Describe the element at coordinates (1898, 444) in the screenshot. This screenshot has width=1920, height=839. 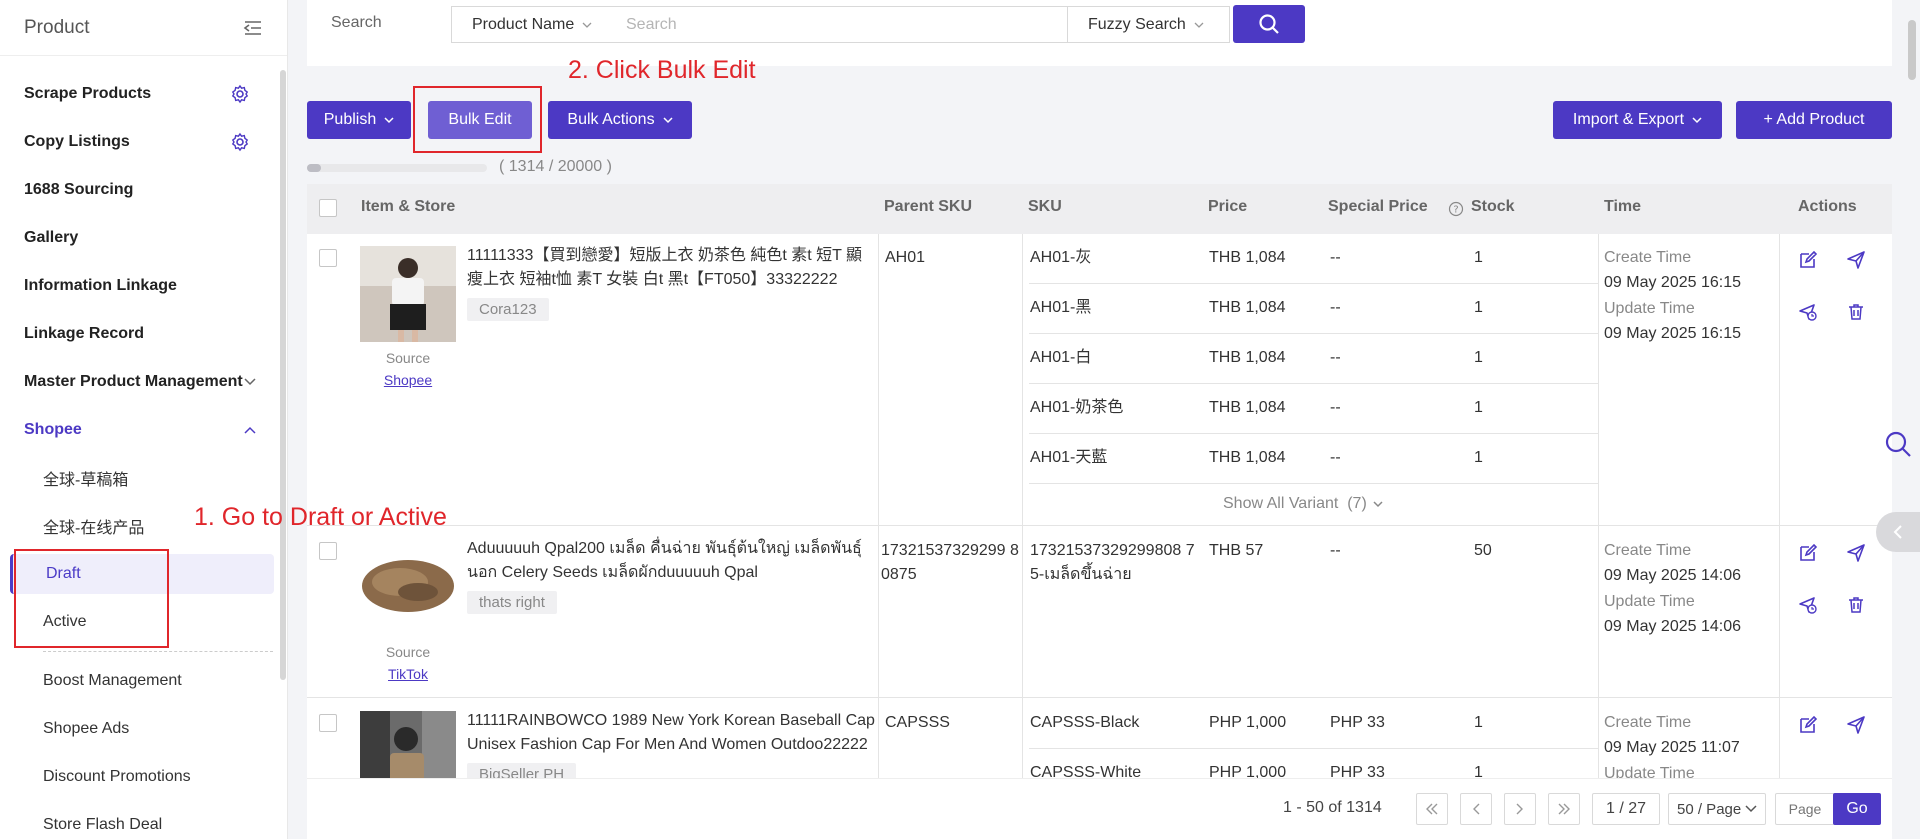
I see `search-icon` at that location.